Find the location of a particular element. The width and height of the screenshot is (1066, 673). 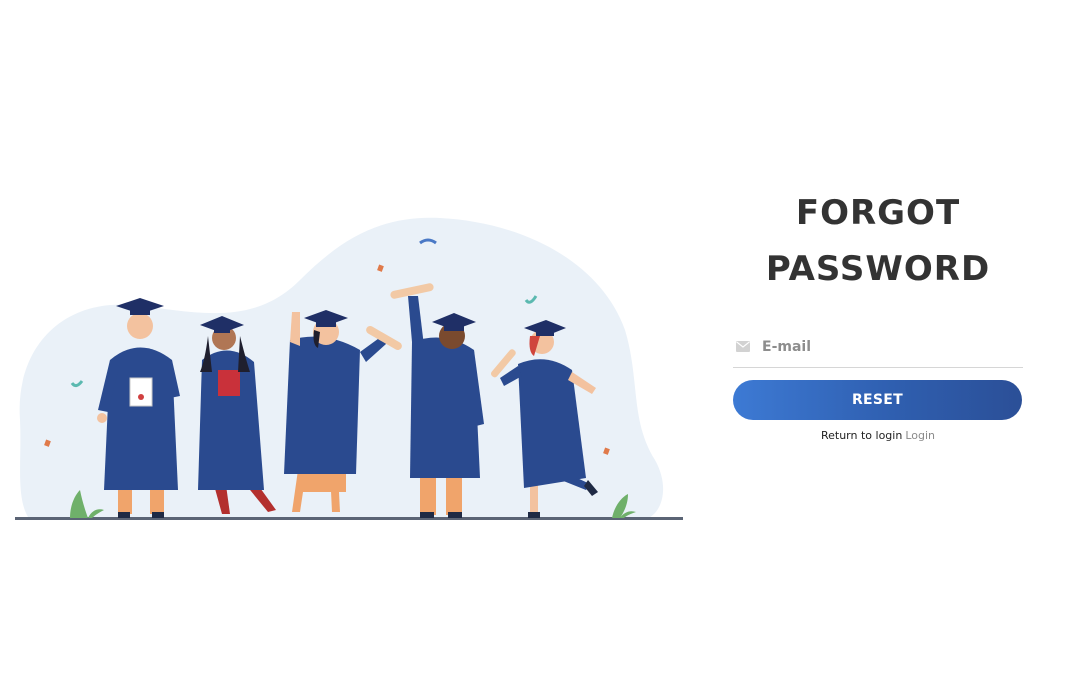

mail-icon is located at coordinates (744, 347).